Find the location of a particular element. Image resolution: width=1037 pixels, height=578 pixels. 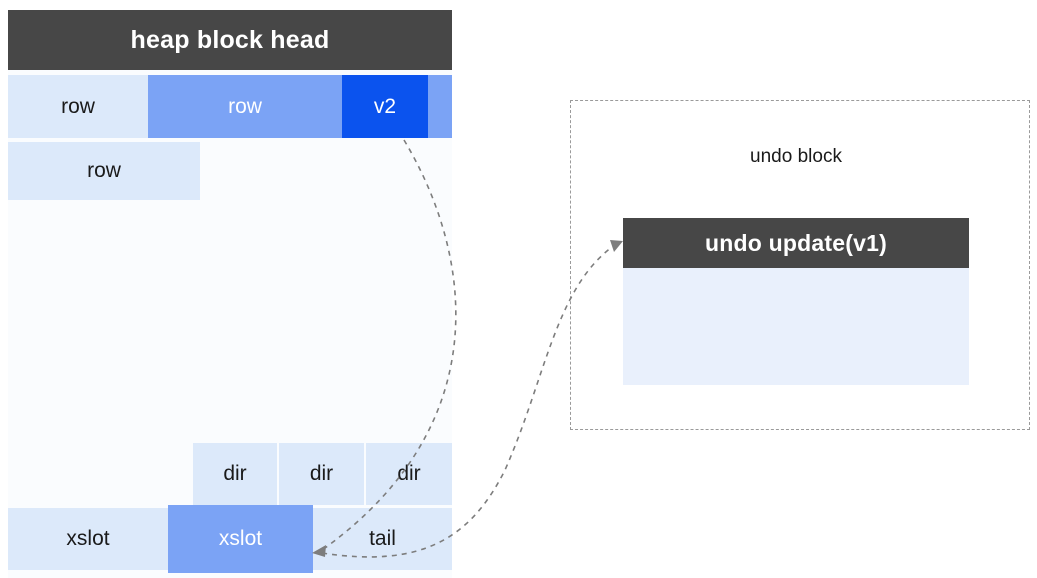

heap-row-cell-v2: v2 is located at coordinates (385, 106).